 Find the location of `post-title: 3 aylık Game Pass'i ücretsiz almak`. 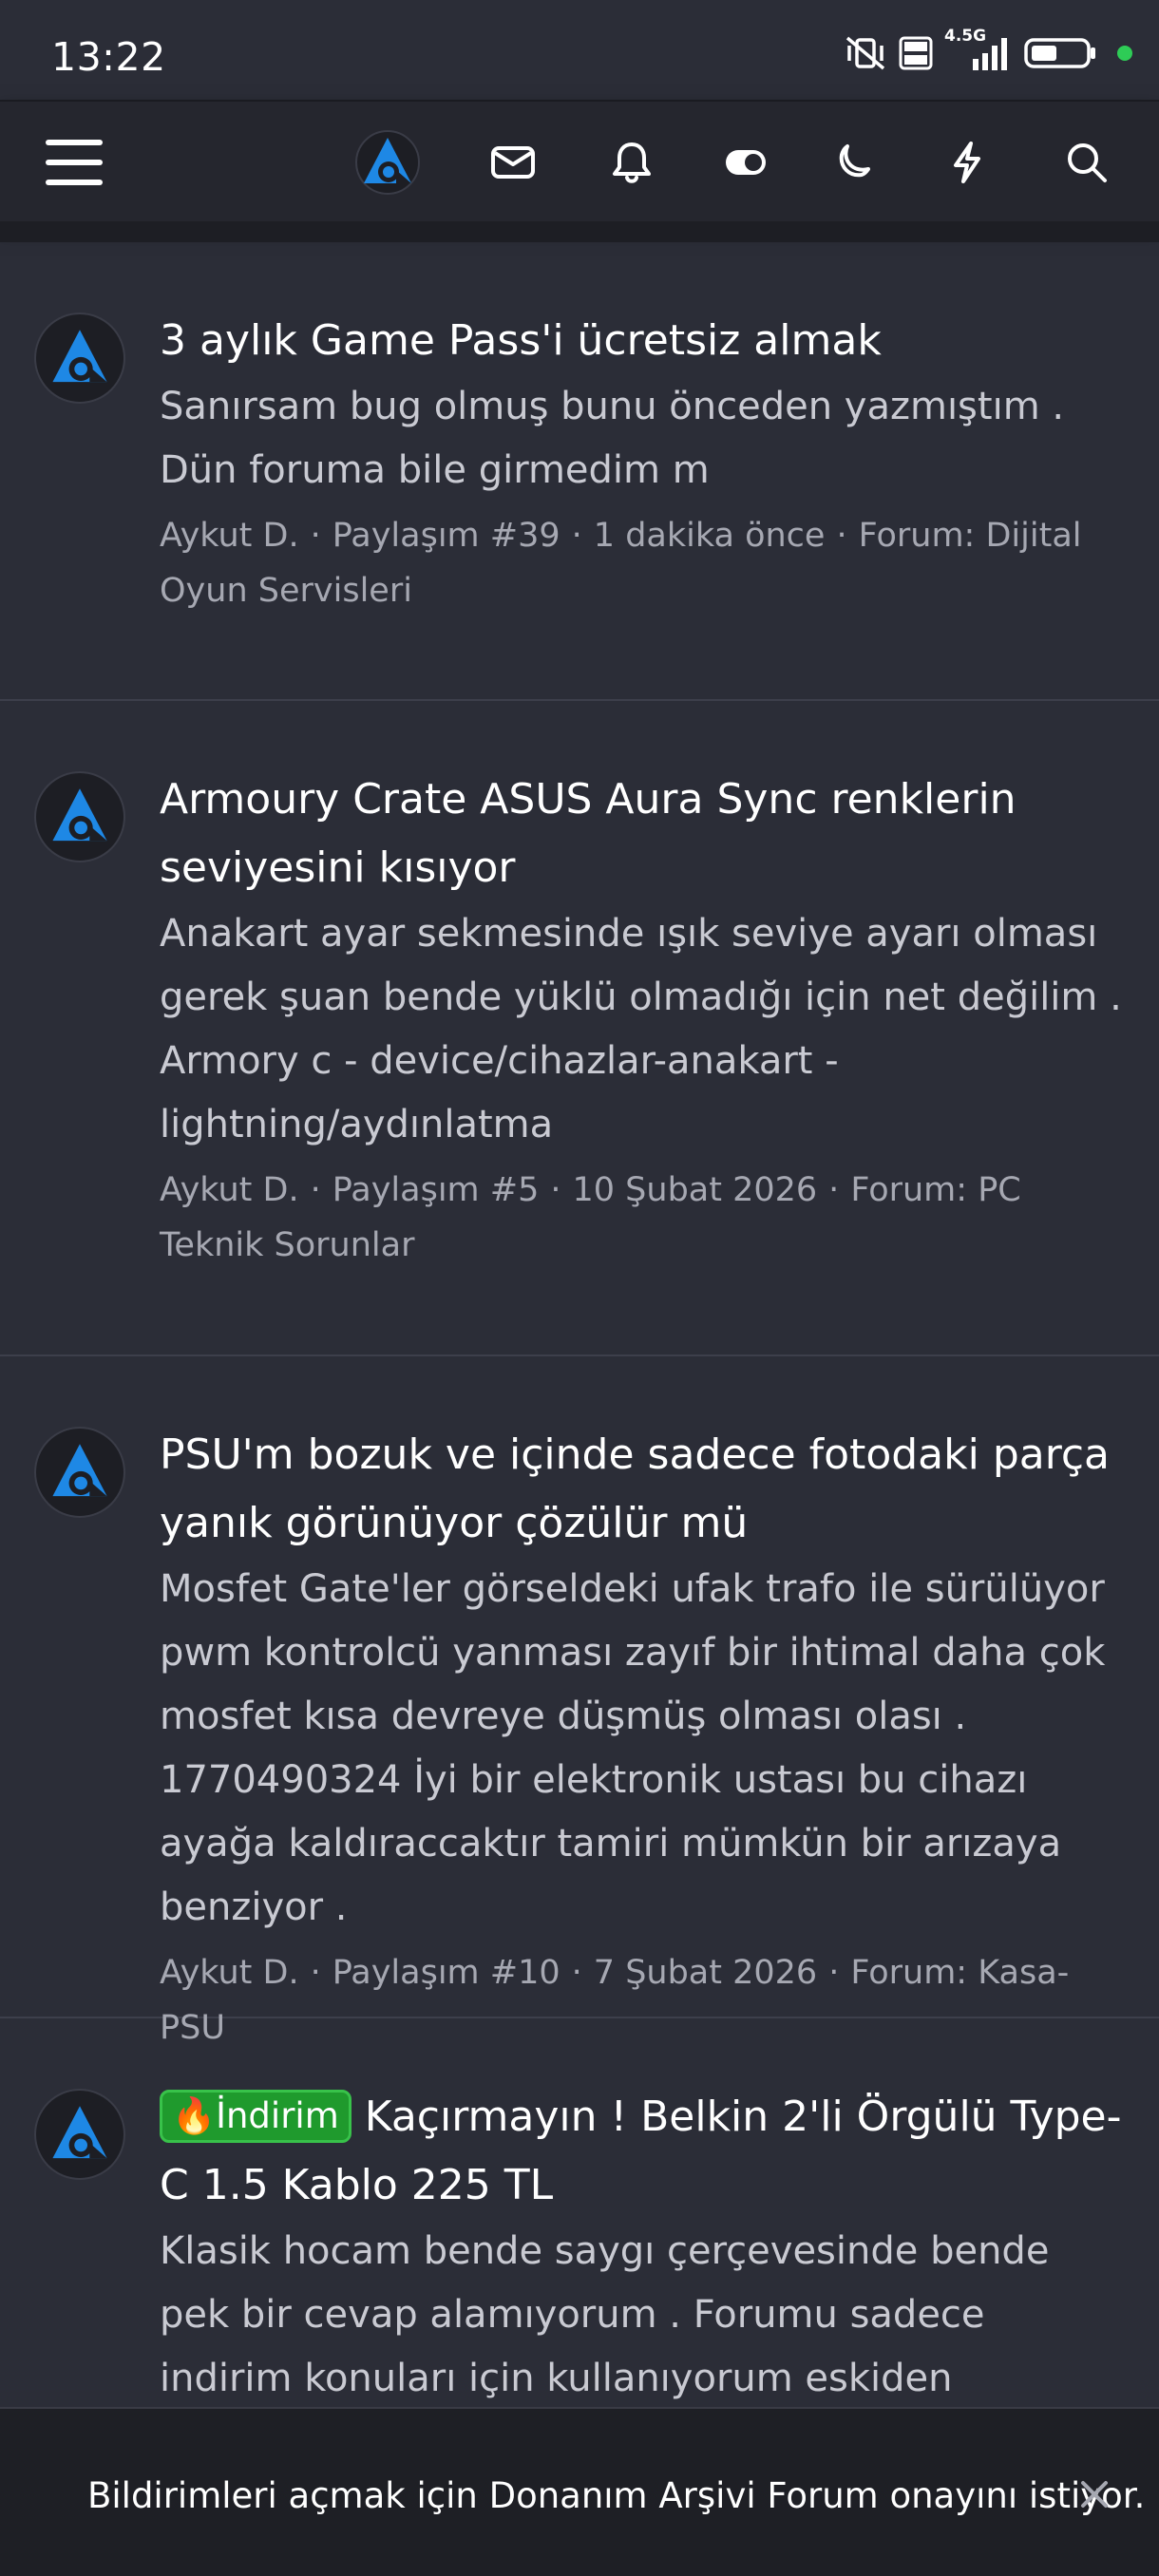

post-title: 3 aylık Game Pass'i ücretsiz almak is located at coordinates (642, 341).